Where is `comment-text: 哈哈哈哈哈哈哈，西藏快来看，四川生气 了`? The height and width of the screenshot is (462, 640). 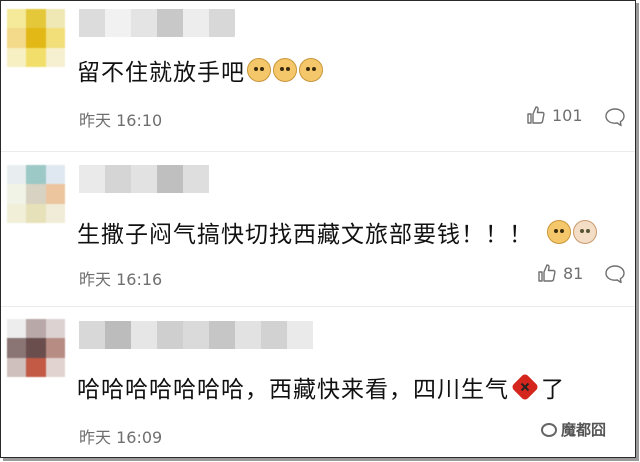
comment-text: 哈哈哈哈哈哈哈，西藏快来看，四川生气 了 is located at coordinates (321, 387).